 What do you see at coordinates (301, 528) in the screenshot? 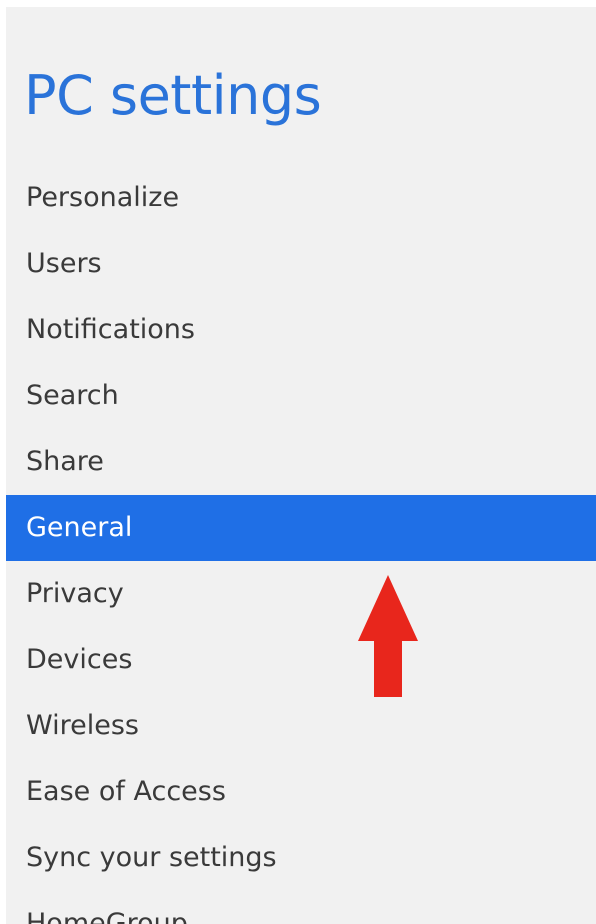
I see `nav-item-general: General` at bounding box center [301, 528].